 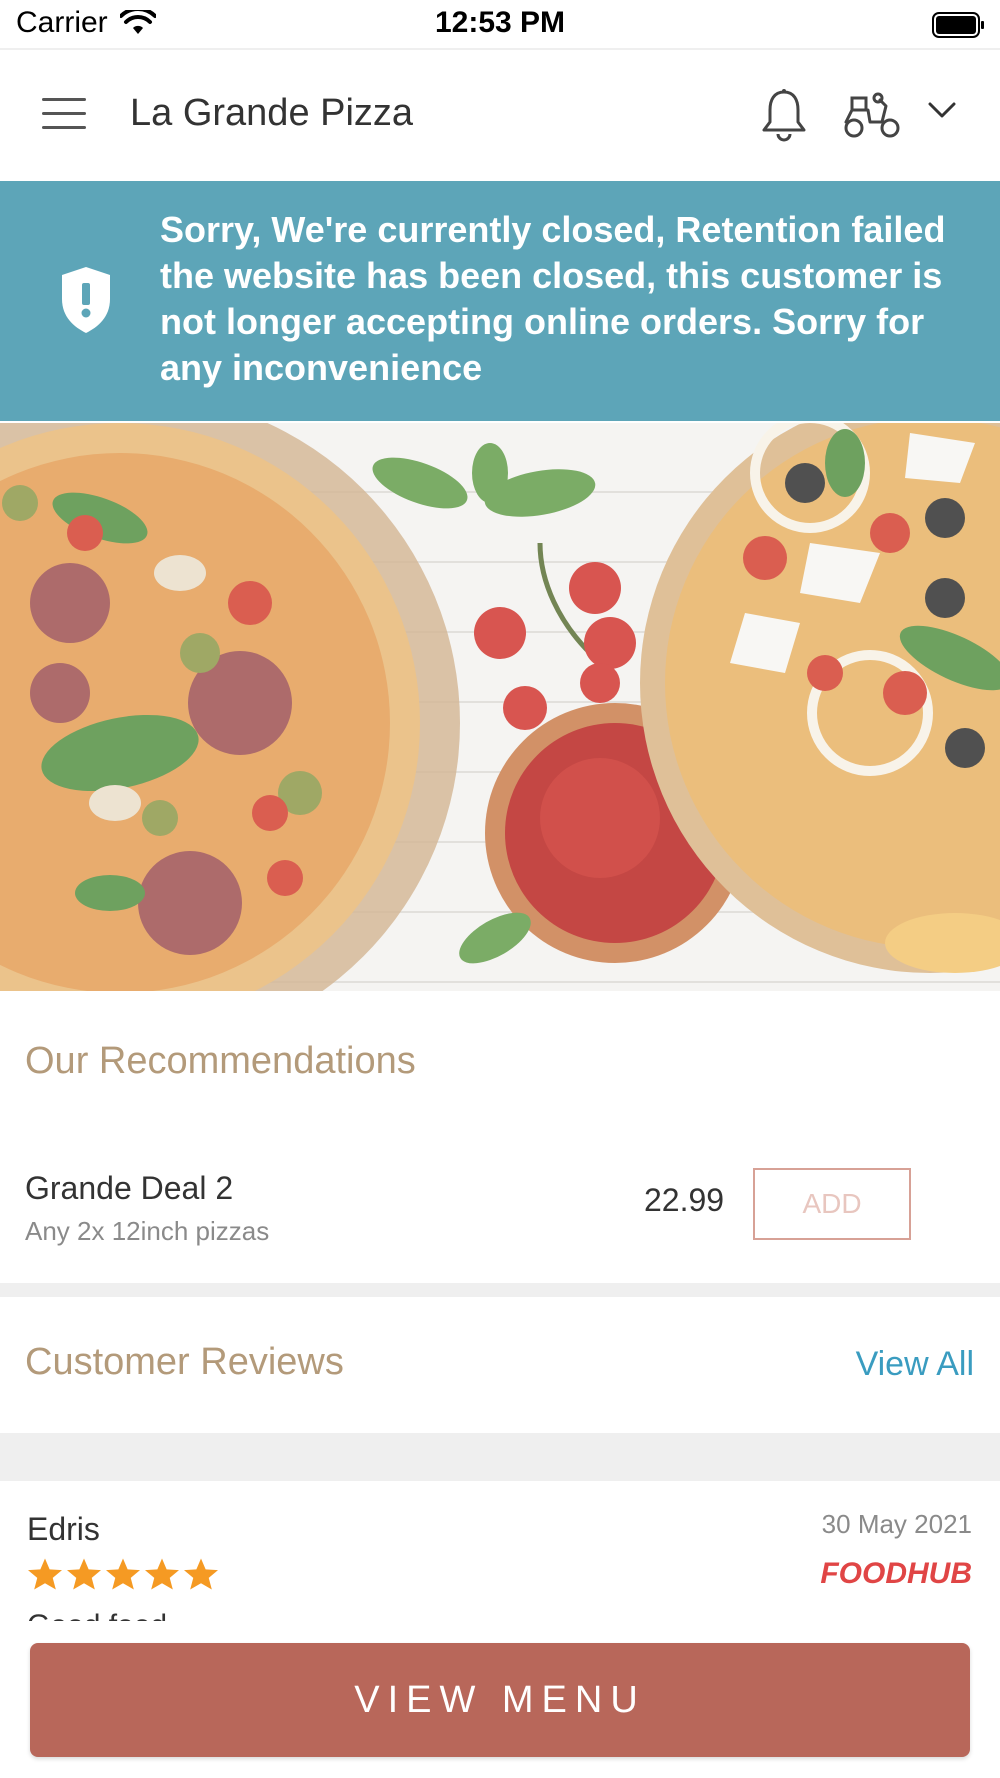 I want to click on app-header: La Grande Pizza, so click(x=500, y=115).